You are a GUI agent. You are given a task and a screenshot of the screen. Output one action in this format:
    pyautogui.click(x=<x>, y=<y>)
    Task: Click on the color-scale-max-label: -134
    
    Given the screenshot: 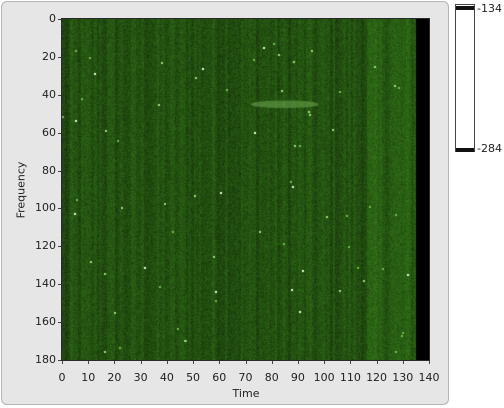 What is the action you would take?
    pyautogui.click(x=489, y=8)
    